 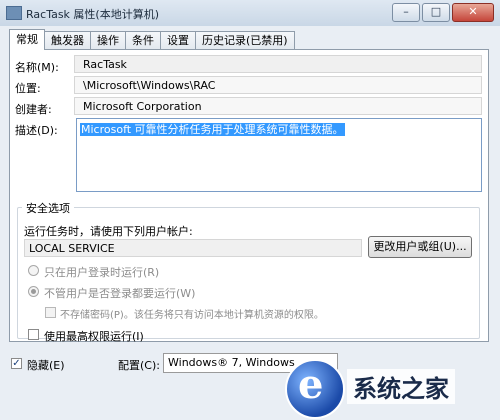 I want to click on configure-label: 配置(C):, so click(x=139, y=365).